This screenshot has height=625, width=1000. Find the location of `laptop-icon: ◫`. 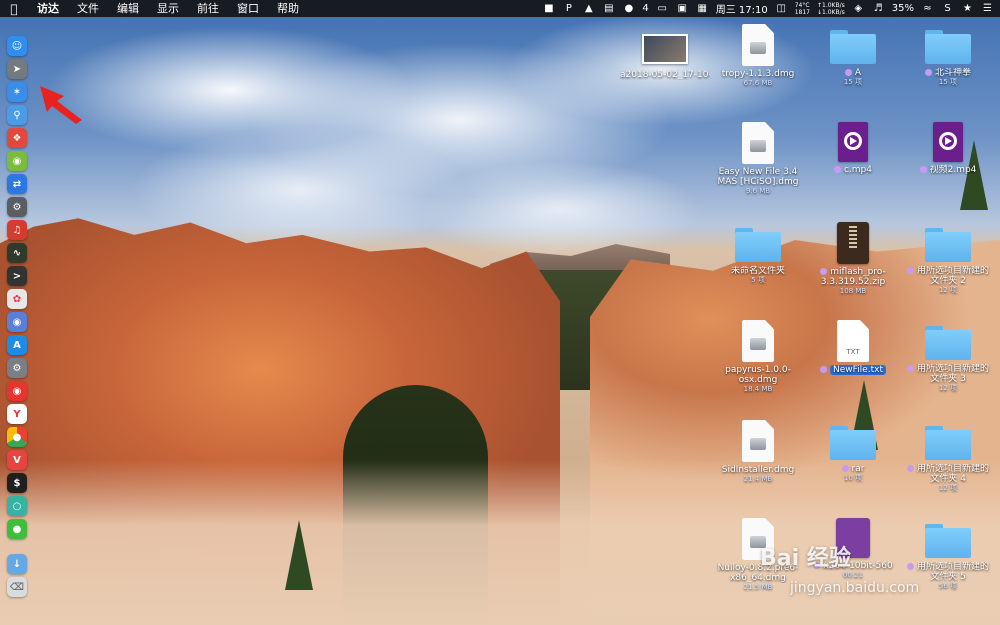

laptop-icon: ◫ is located at coordinates (781, 8).